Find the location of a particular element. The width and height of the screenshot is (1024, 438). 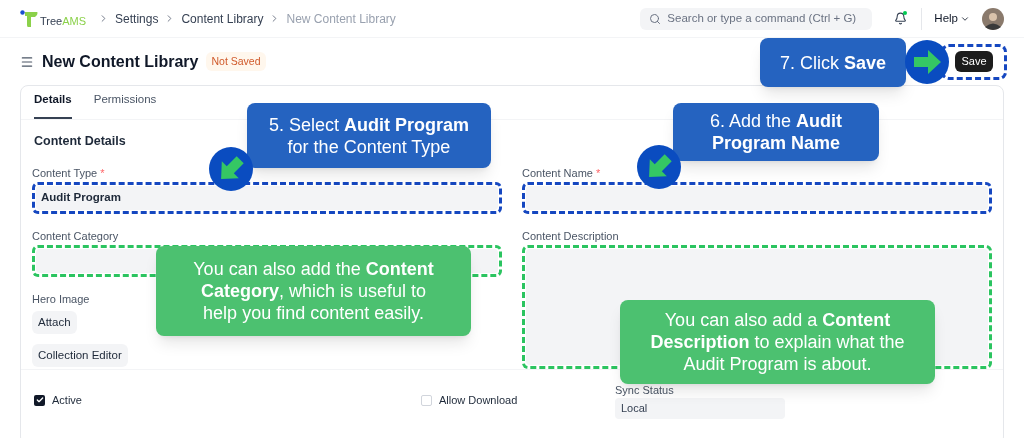

field-label: Content Name is located at coordinates (557, 172).